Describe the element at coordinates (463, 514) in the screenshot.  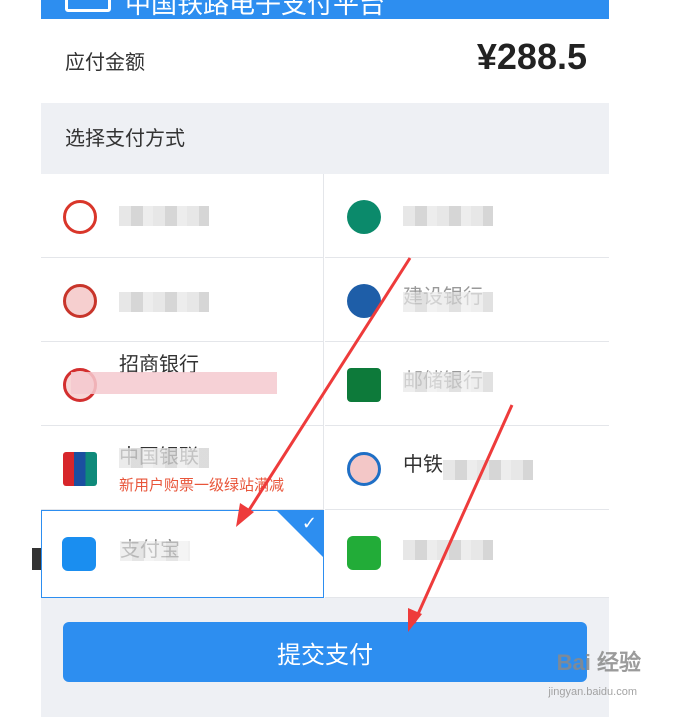
I see `arrow-line-to-submit` at that location.